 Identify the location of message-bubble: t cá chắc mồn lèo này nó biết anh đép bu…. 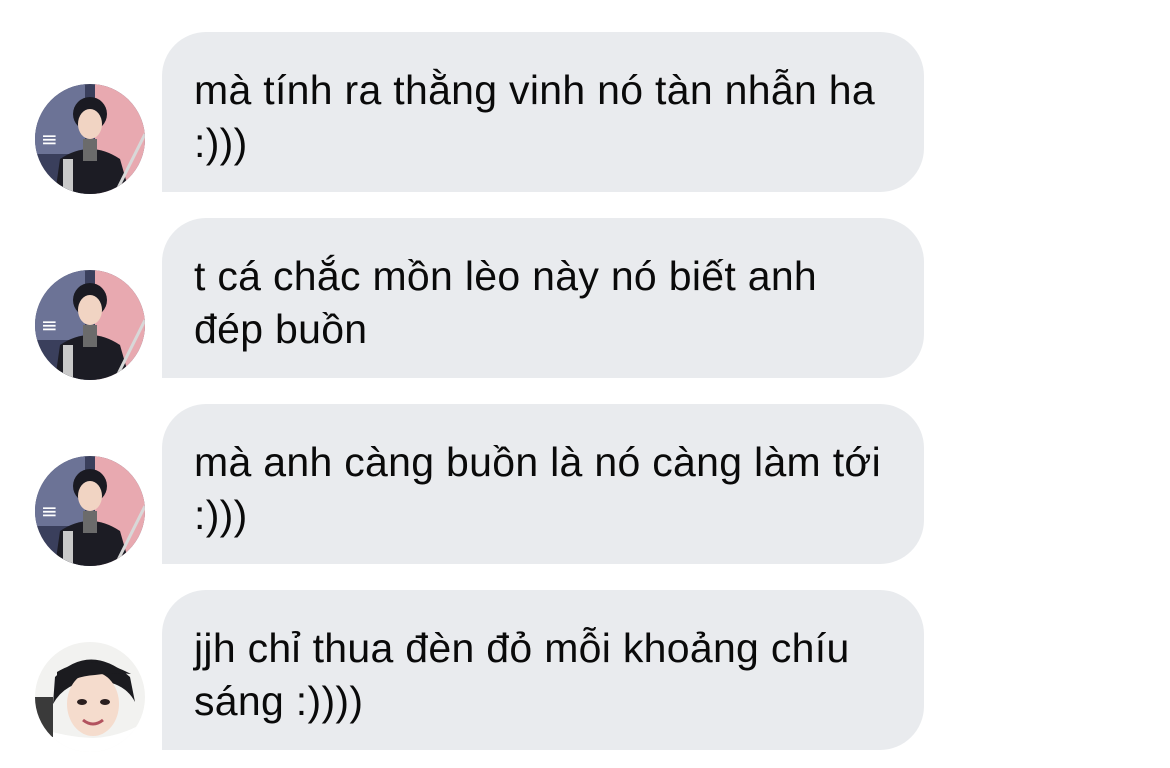
(543, 298).